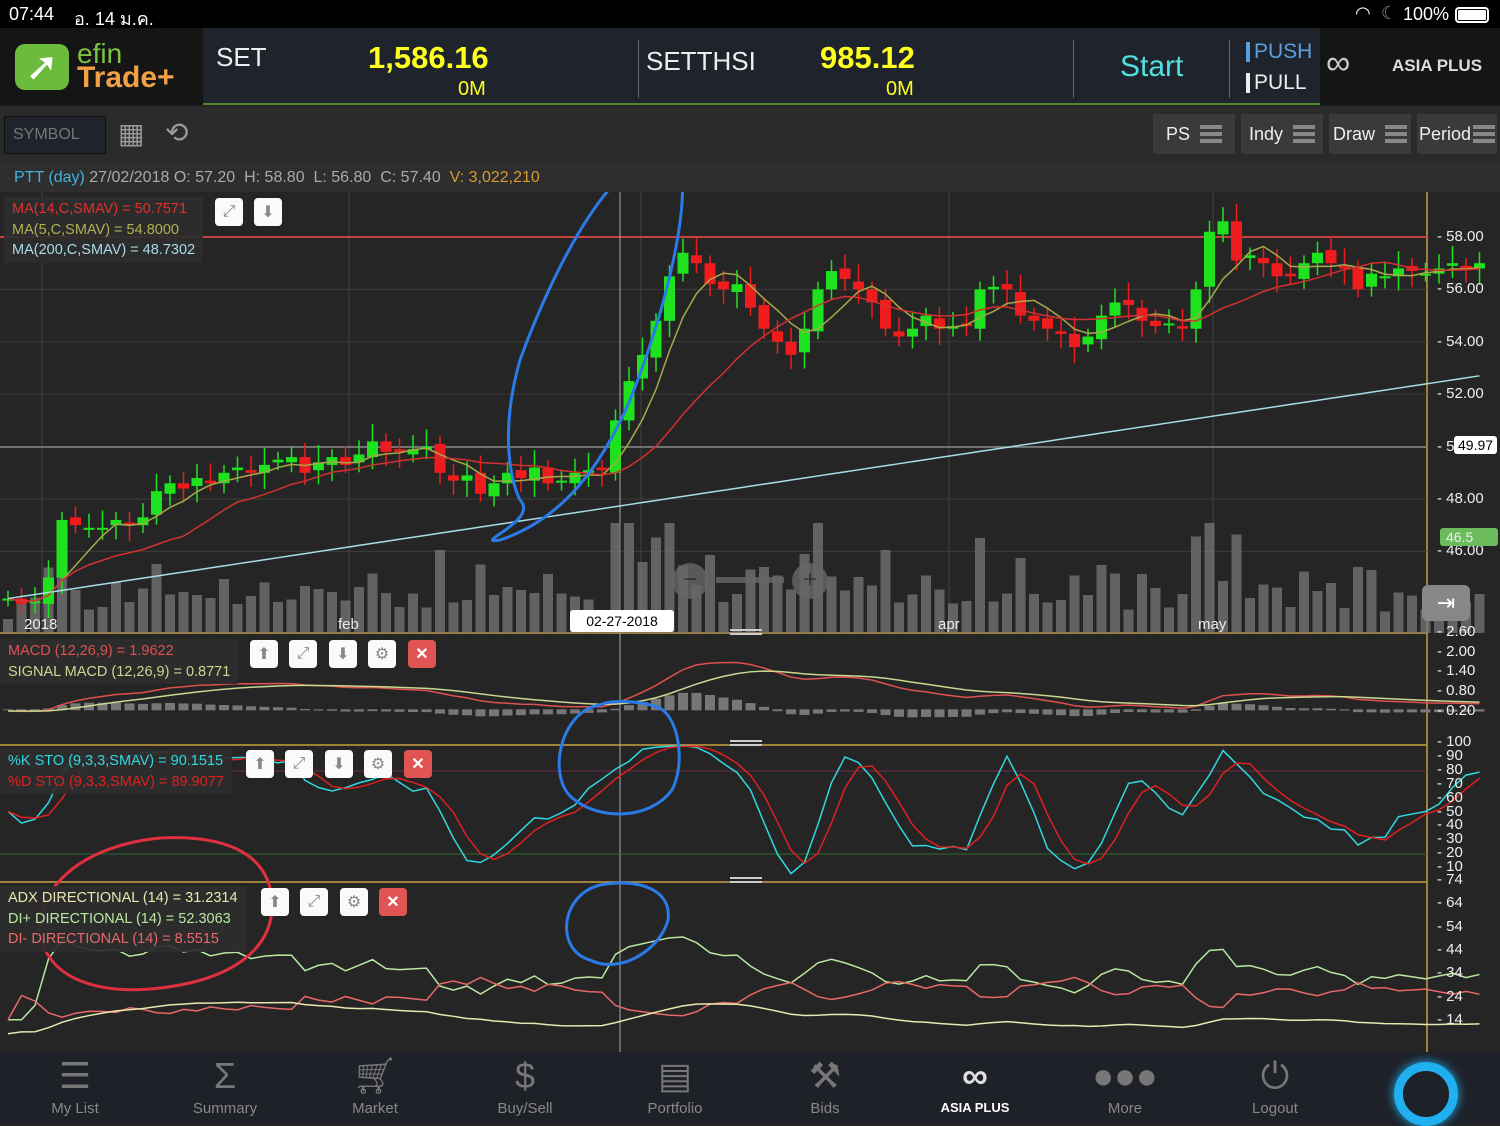 The width and height of the screenshot is (1500, 1126). I want to click on adx-tick: - 34, so click(1450, 973).